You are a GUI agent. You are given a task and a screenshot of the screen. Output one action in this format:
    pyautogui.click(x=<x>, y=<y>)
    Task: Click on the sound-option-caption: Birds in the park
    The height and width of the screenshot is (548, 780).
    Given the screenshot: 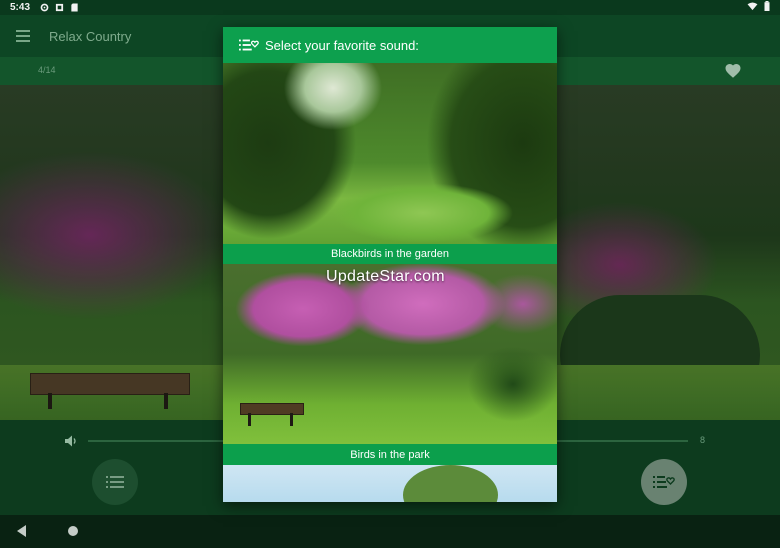 What is the action you would take?
    pyautogui.click(x=390, y=454)
    